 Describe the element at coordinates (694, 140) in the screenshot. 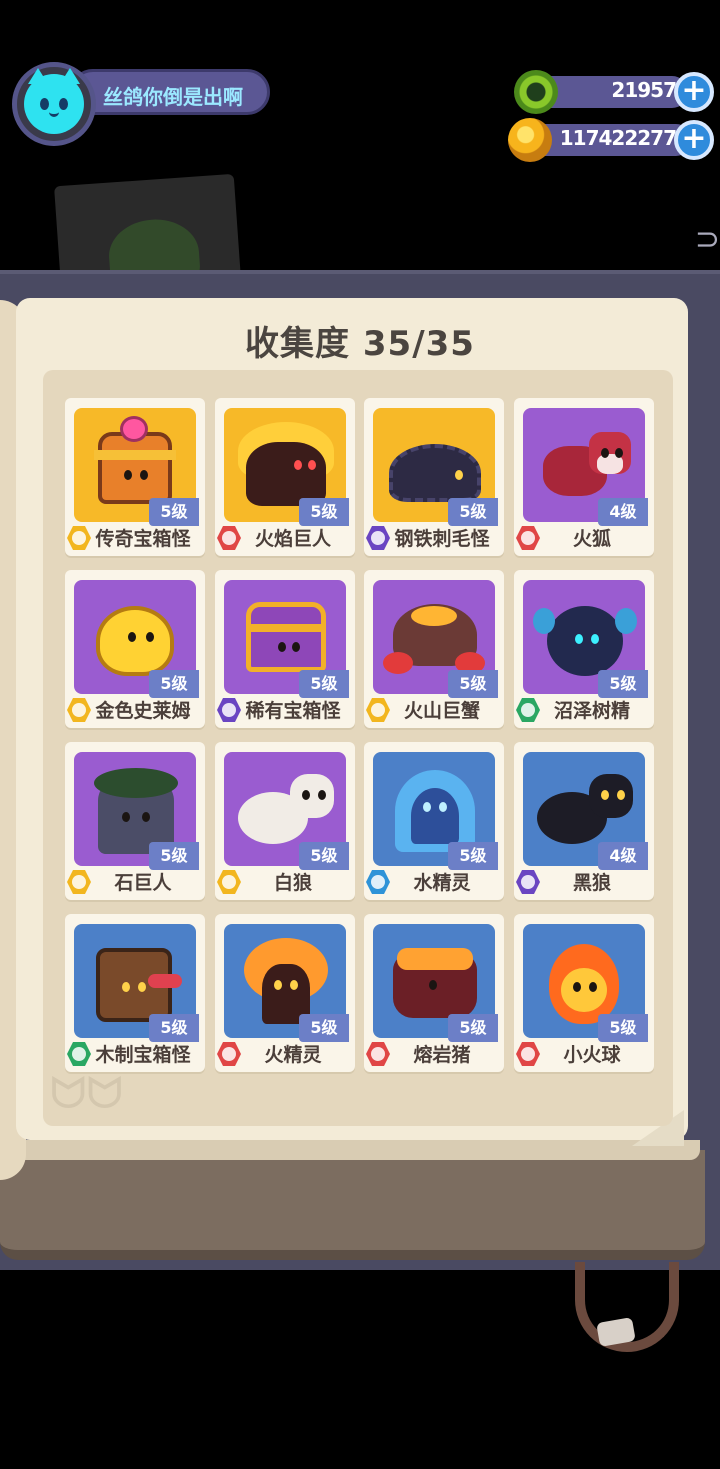

I see `add-coins-button: +` at that location.